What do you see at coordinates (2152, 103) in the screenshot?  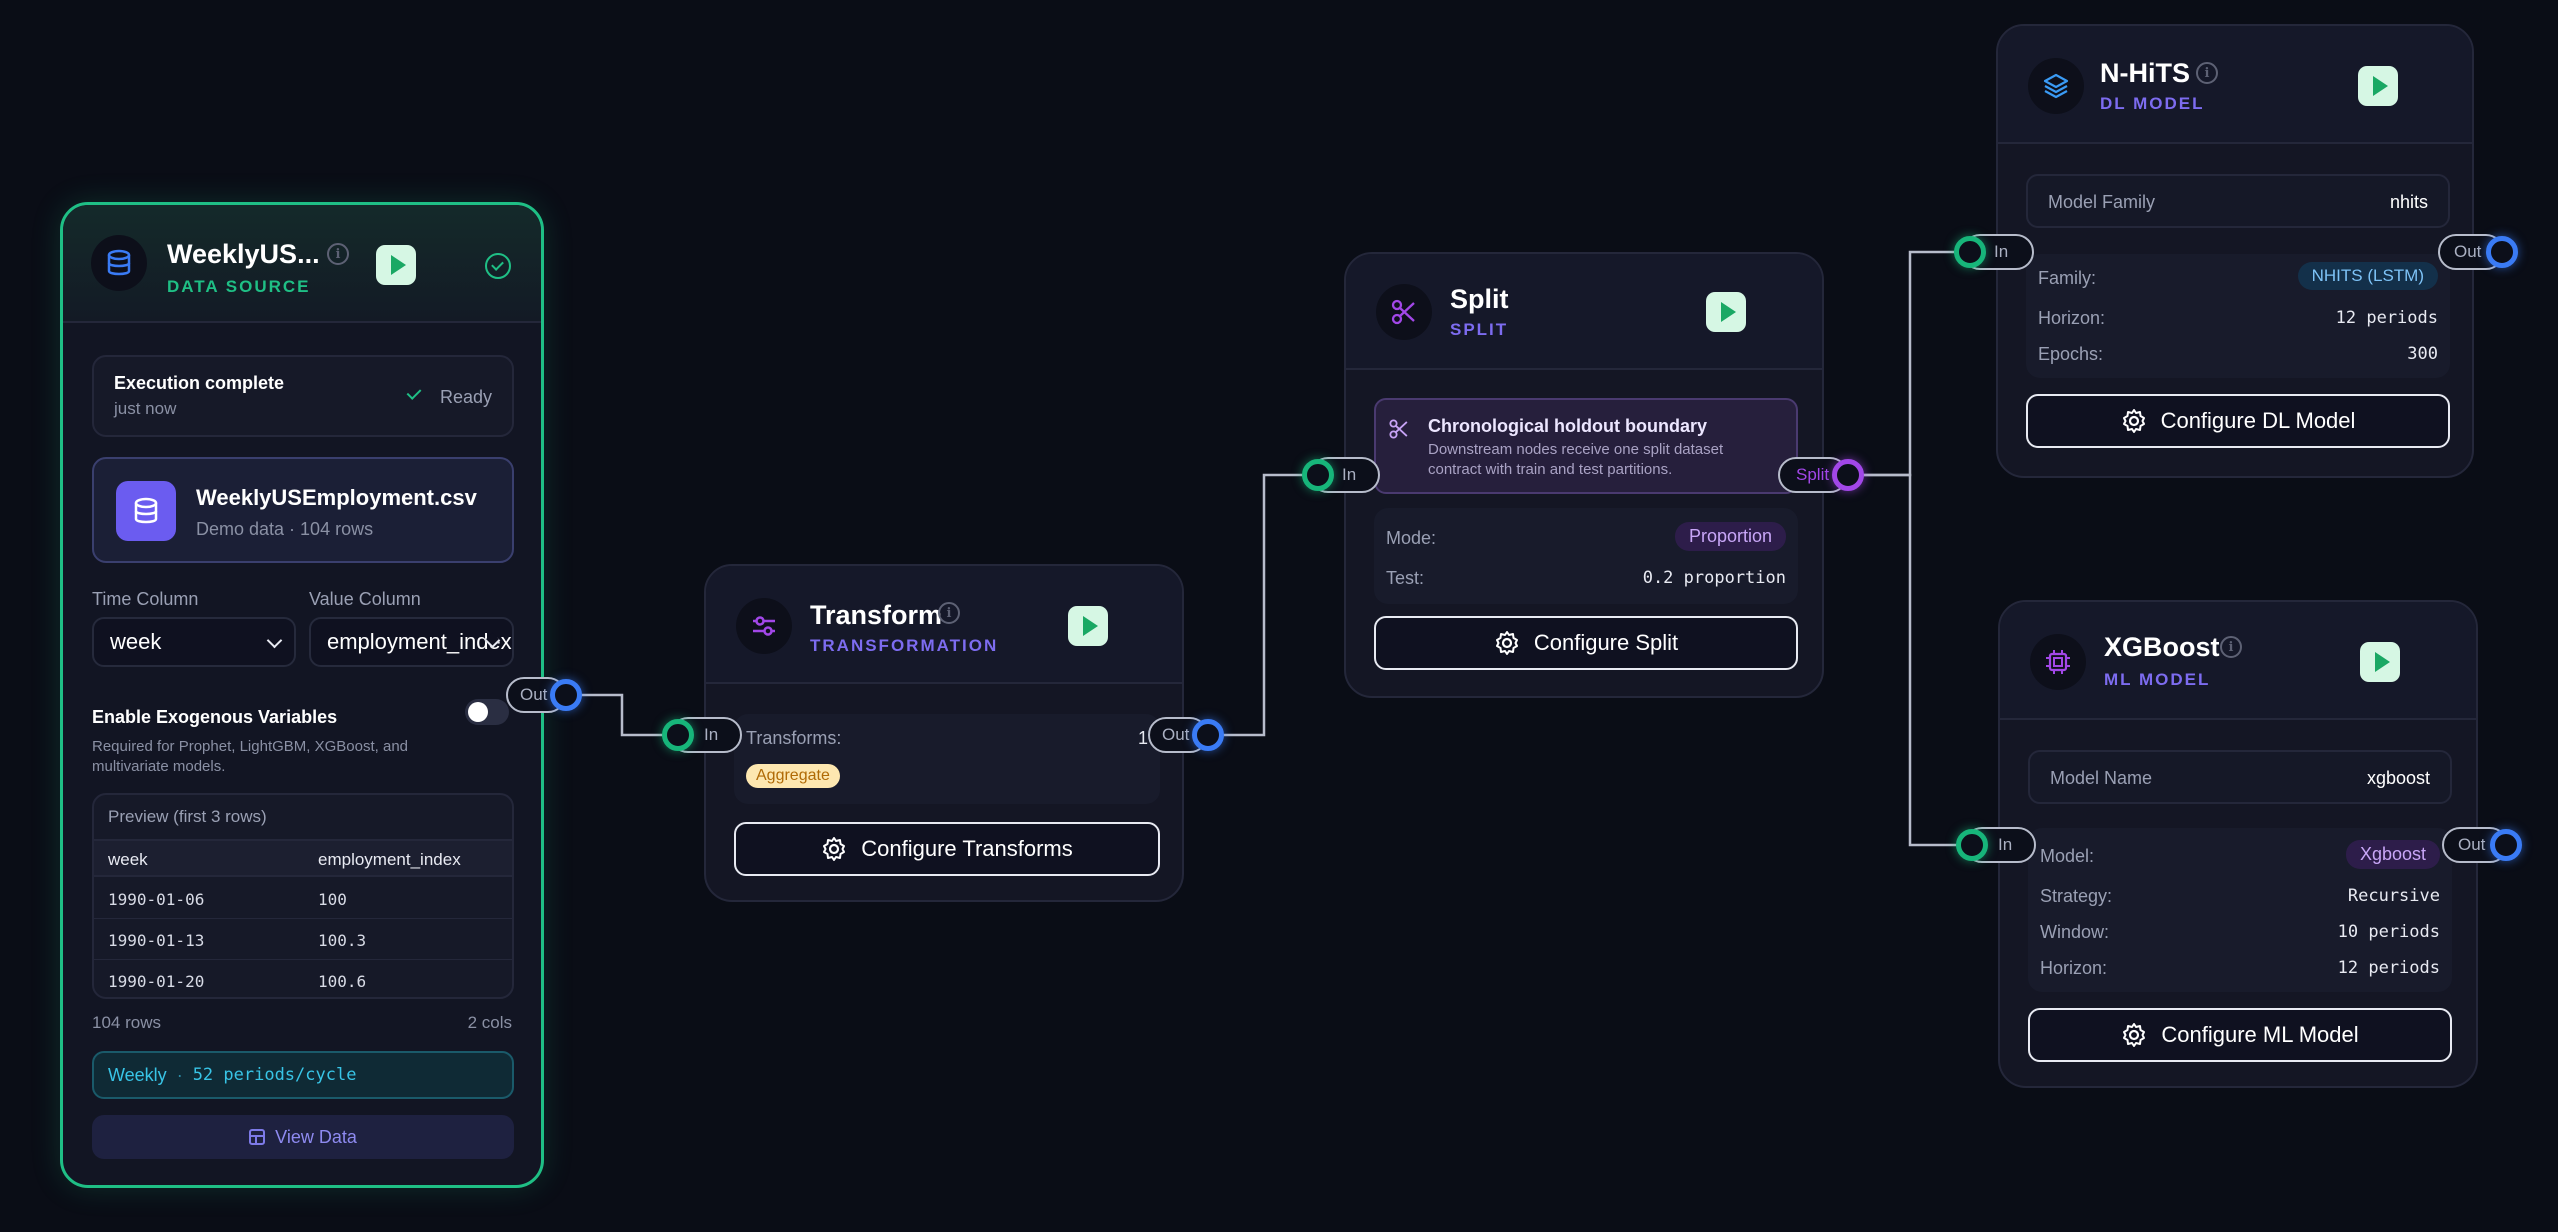 I see `nhits-subtitle: DL MODEL` at bounding box center [2152, 103].